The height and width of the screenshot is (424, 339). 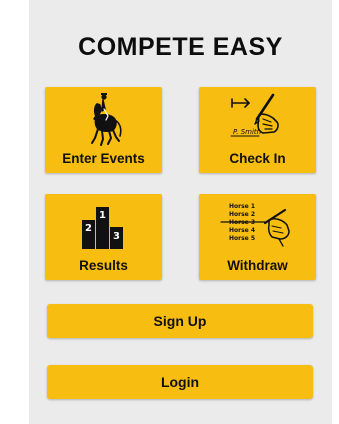 I want to click on results-button: 2 1 3 Results, so click(x=103, y=237).